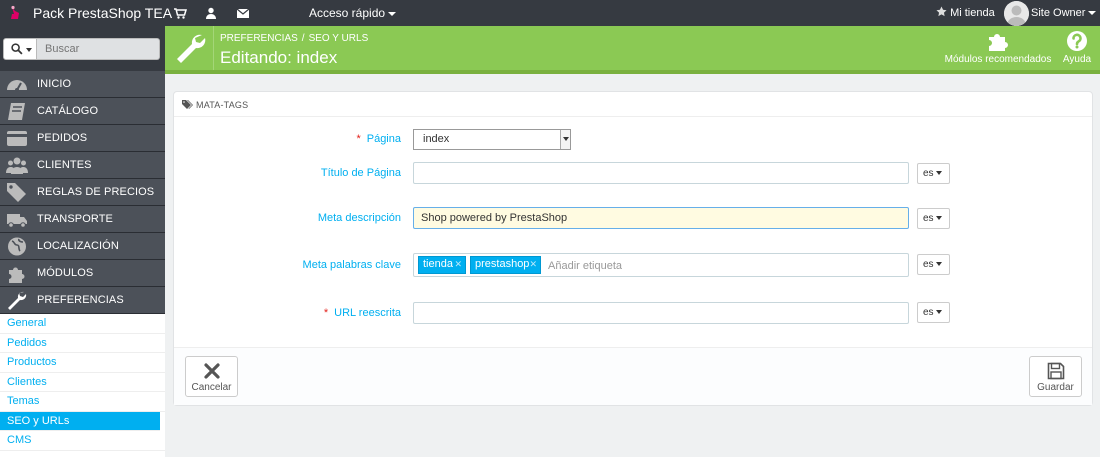  I want to click on save-label: Guardar, so click(1055, 387).